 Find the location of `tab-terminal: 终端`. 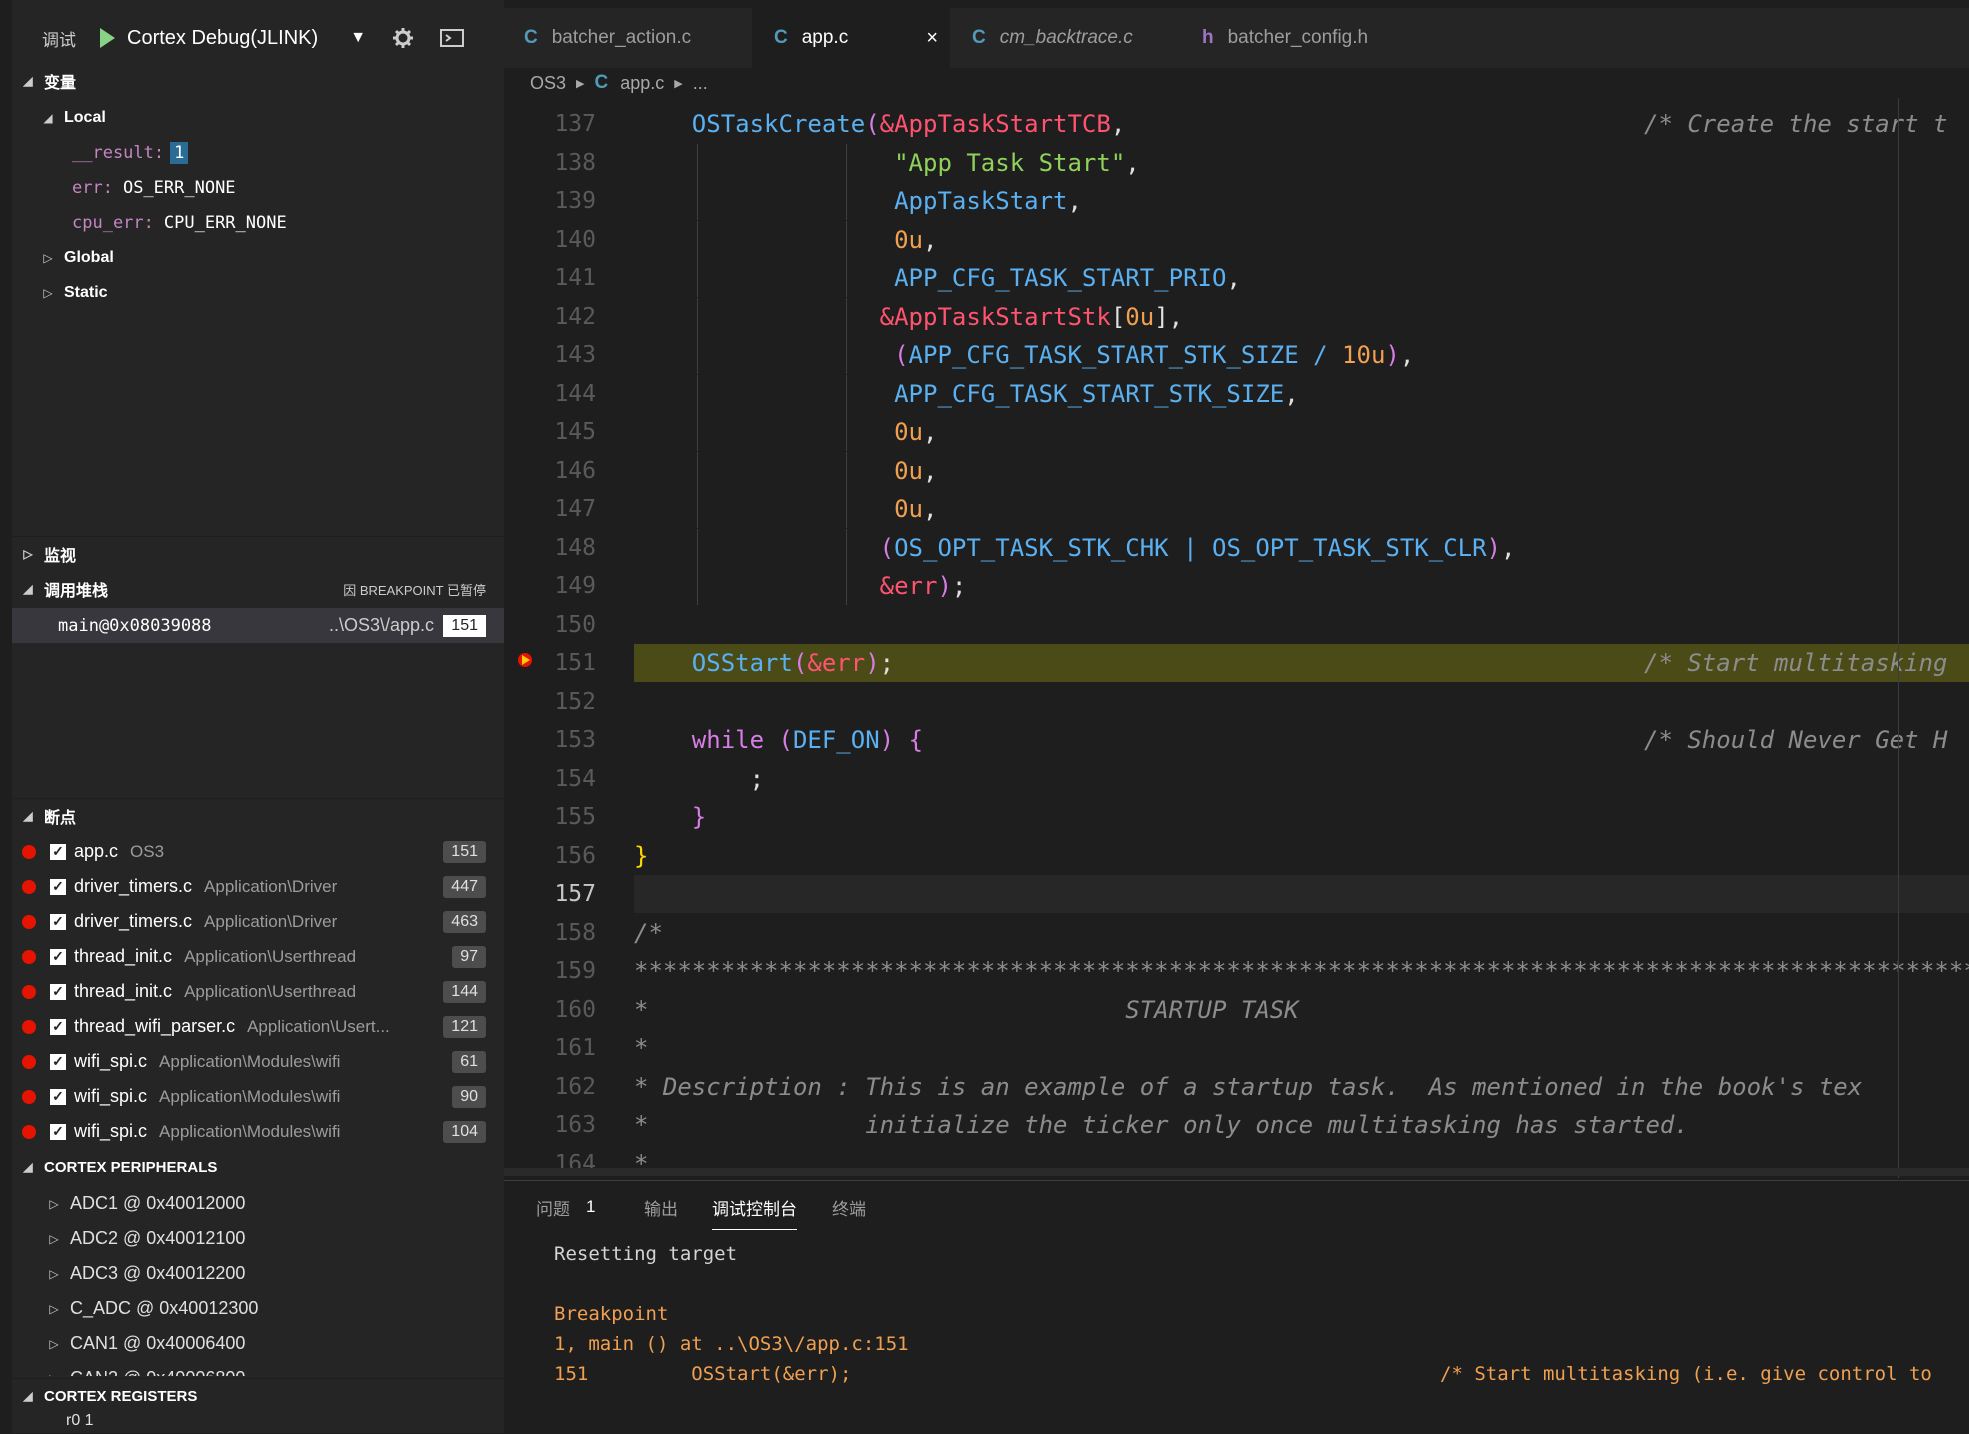

tab-terminal: 终端 is located at coordinates (849, 1207).